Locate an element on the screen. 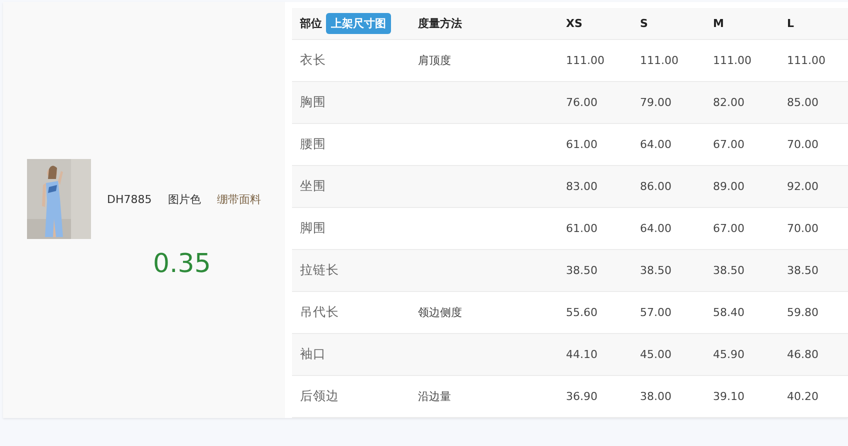 The image size is (848, 446). table-cell-text: 76.00 is located at coordinates (581, 102).